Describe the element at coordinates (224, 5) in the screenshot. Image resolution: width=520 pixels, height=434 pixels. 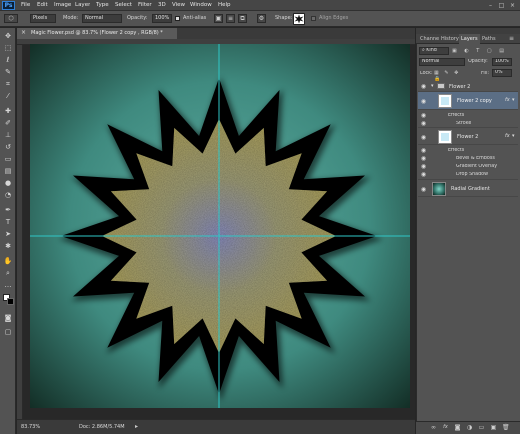
I see `menu-help: Help` at that location.